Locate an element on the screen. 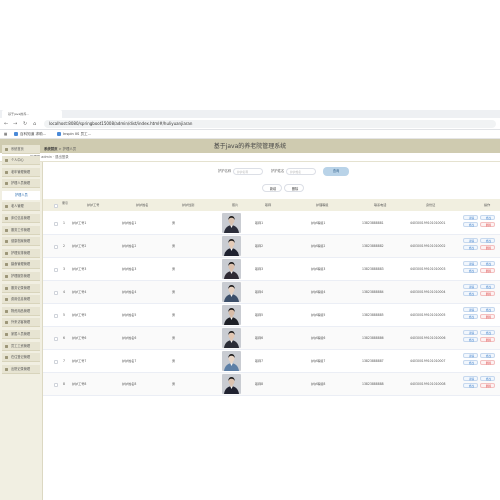  sidebar-item-18: 员工工资管理 is located at coordinates (21, 346).